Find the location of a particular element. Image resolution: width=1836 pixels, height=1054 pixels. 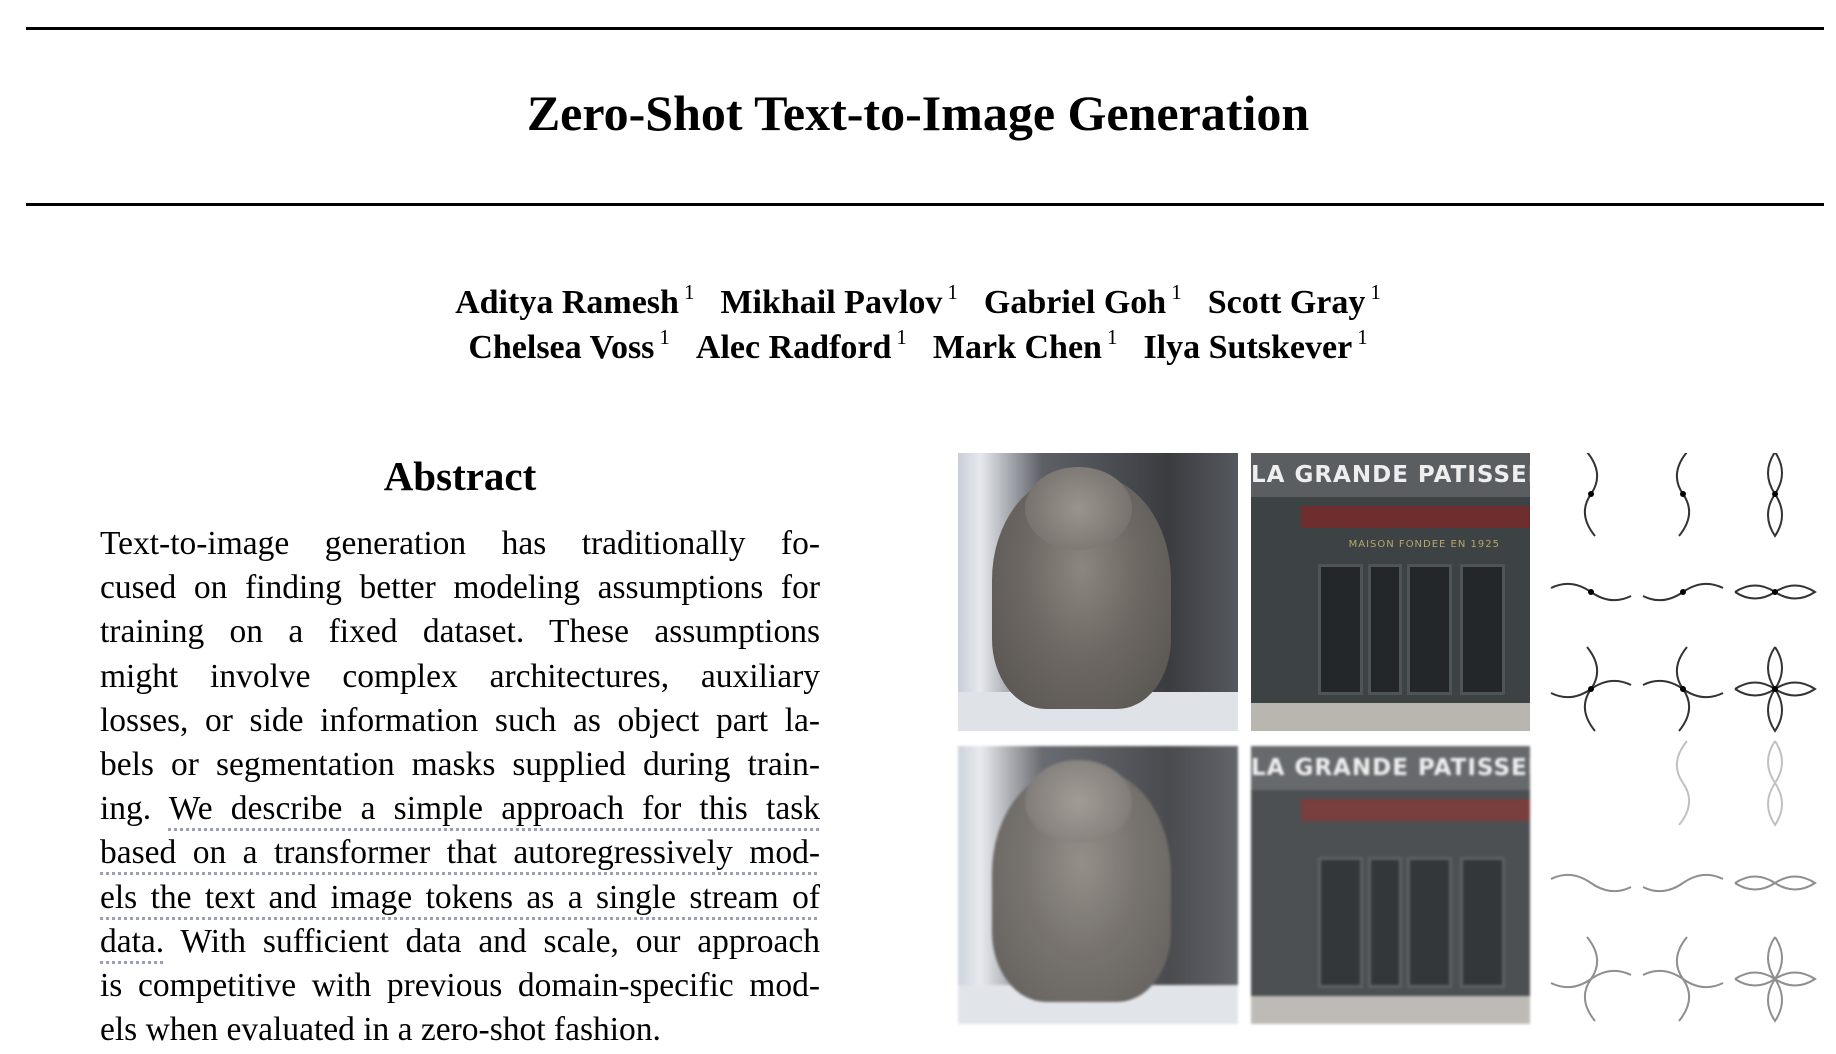

author-name: Mikhail Pavlov 1 is located at coordinates (838, 302).